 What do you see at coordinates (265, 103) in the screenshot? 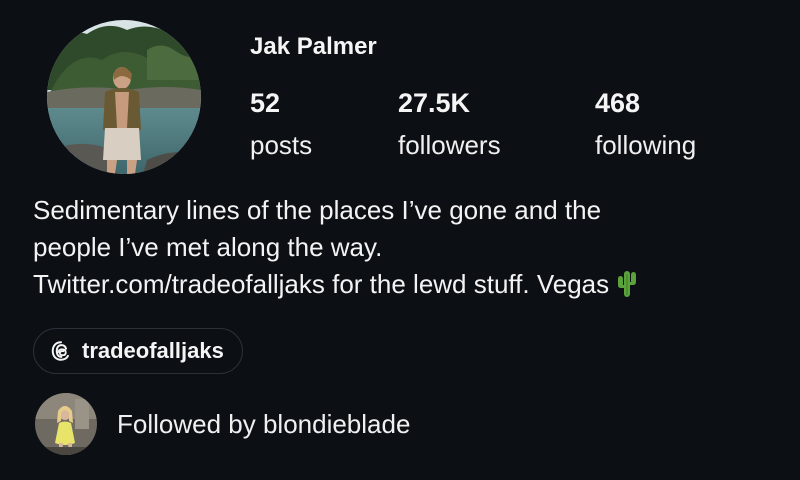
I see `posts-count: 52` at bounding box center [265, 103].